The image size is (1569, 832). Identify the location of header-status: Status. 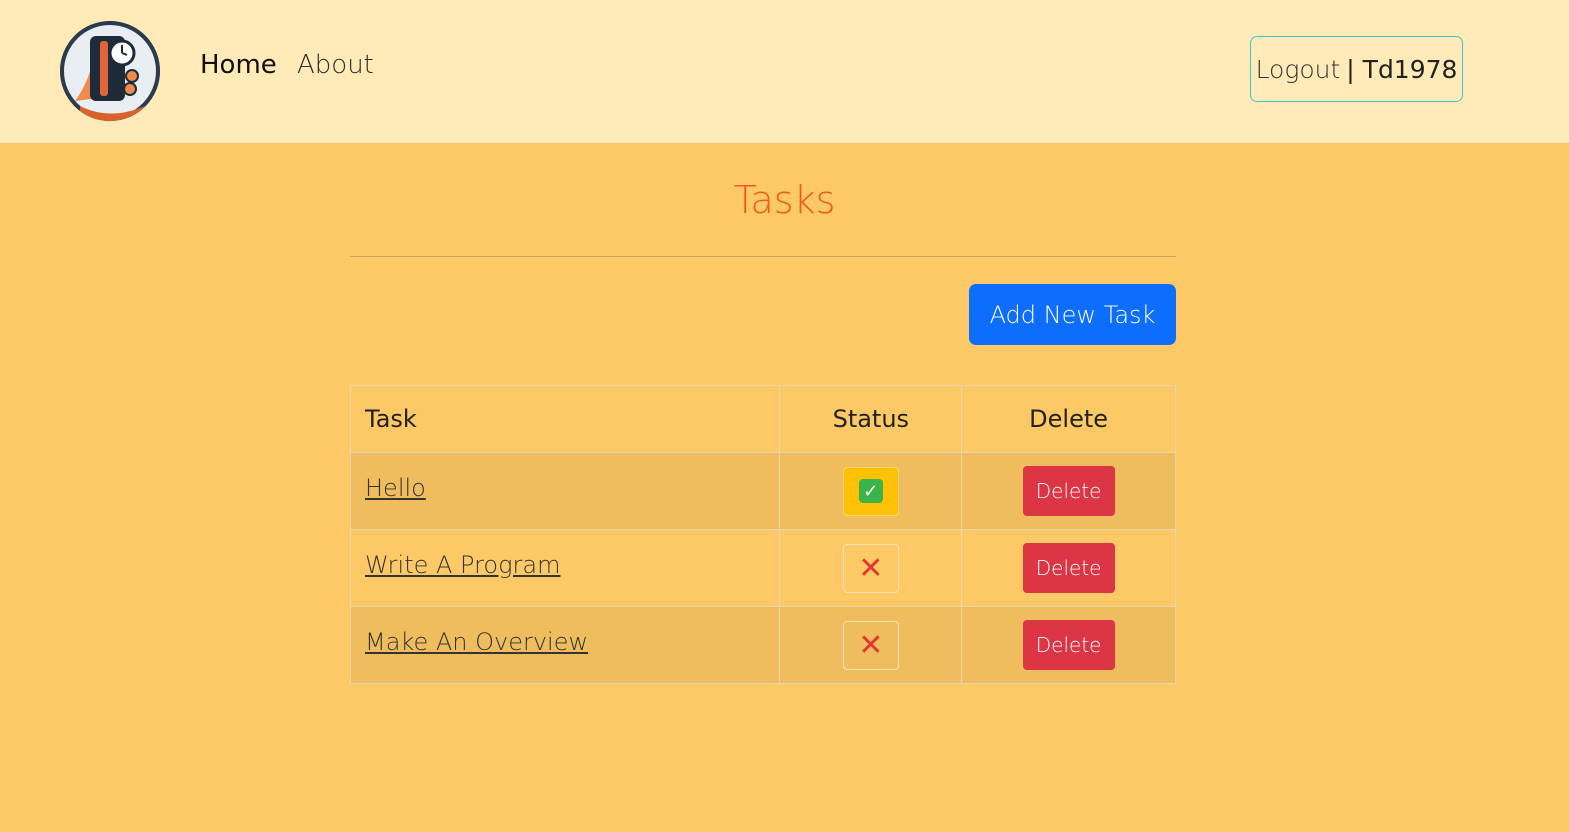
(871, 419).